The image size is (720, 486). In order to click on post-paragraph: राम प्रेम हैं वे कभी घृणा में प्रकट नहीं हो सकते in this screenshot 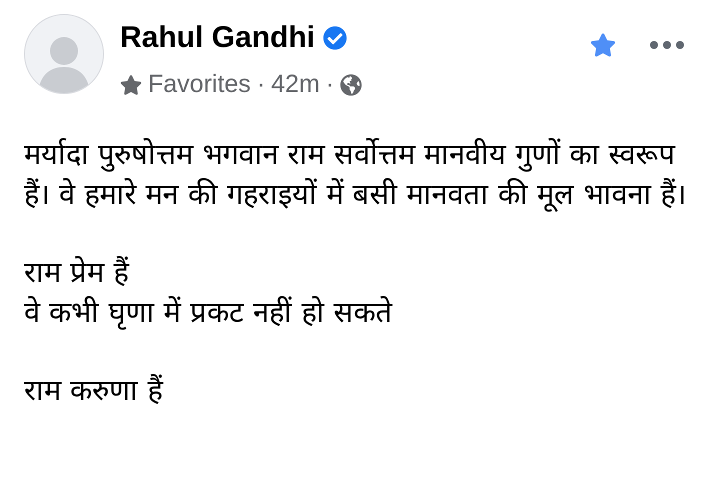, I will do `click(209, 293)`.